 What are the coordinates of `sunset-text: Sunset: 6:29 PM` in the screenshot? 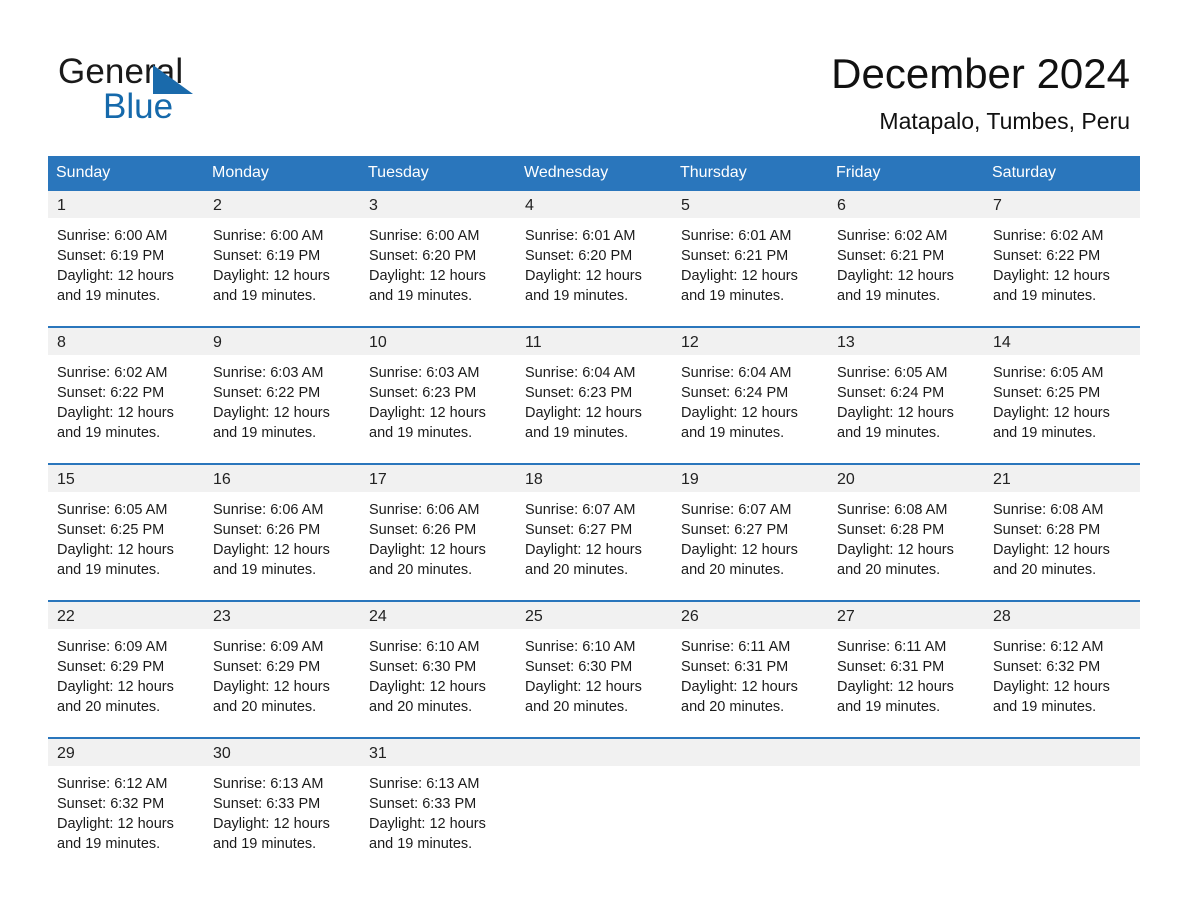 It's located at (267, 667).